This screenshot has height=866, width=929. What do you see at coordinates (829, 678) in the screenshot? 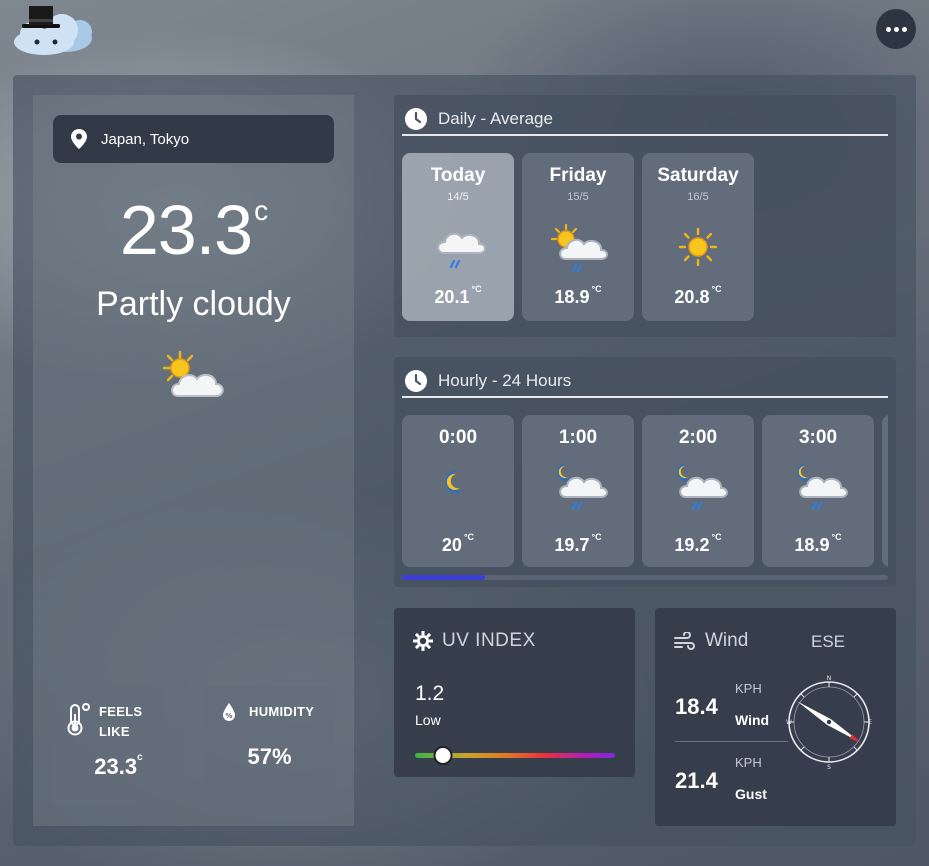
I see `compass-n: N` at bounding box center [829, 678].